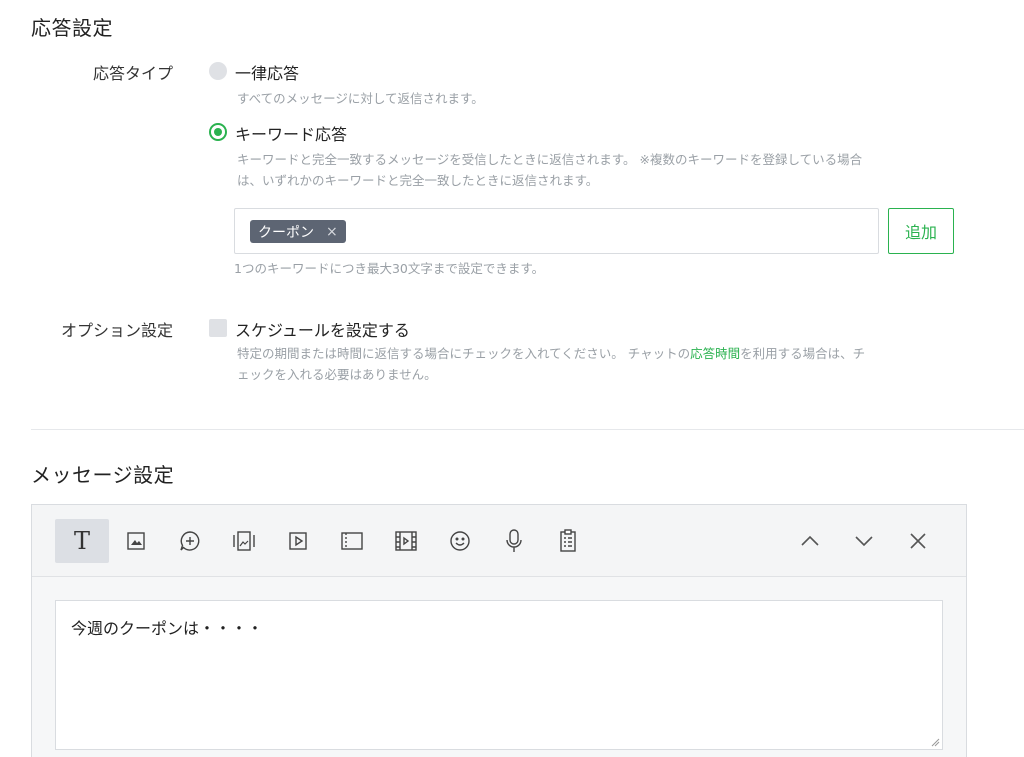 The image size is (1024, 757). What do you see at coordinates (103, 475) in the screenshot?
I see `message-settings-title: メッセージ設定` at bounding box center [103, 475].